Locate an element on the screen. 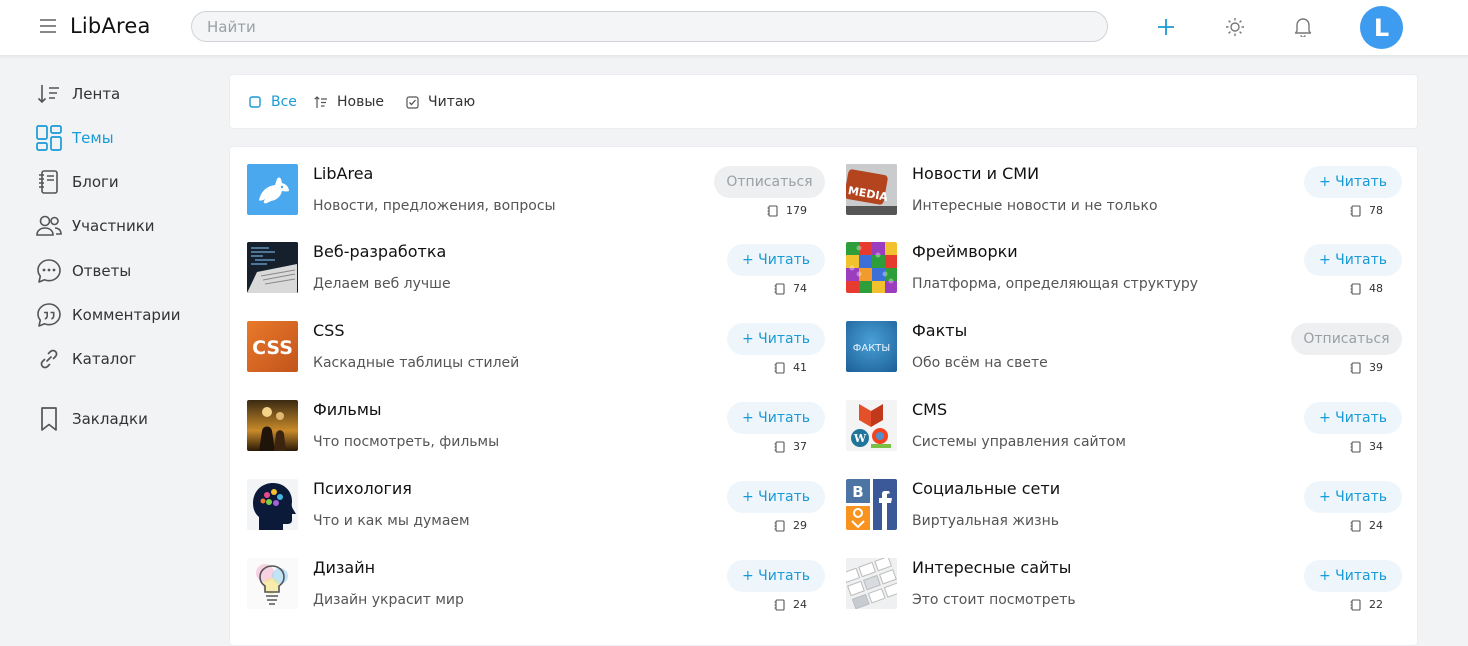 The width and height of the screenshot is (1468, 646). libarea-logo-image is located at coordinates (272, 189).